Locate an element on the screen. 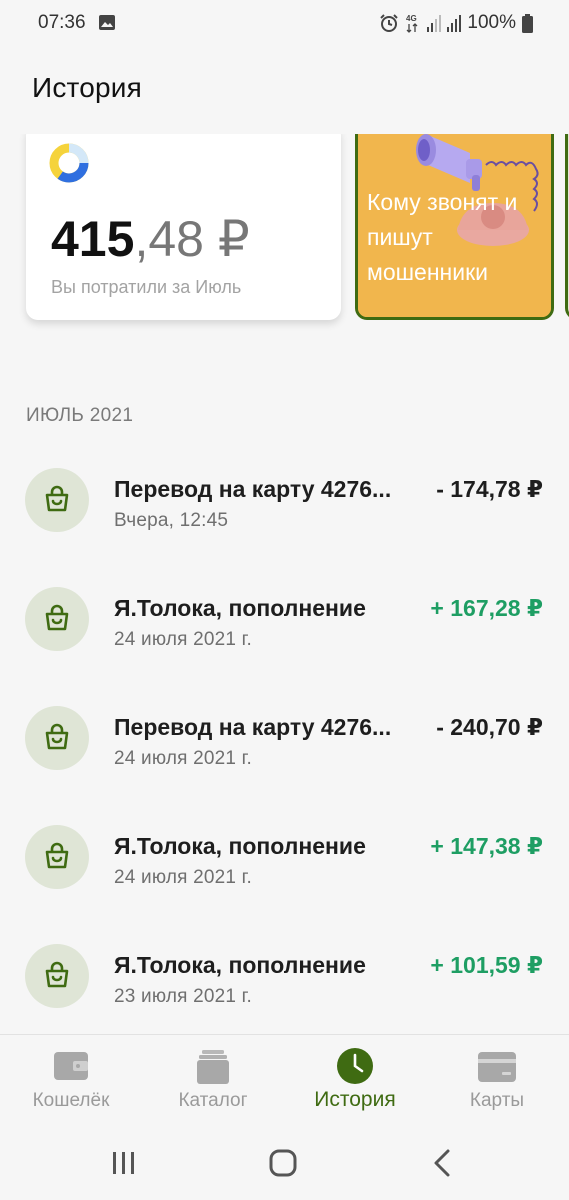 The image size is (569, 1200). nav-item-wallet: Кошелёк is located at coordinates (71, 1080).